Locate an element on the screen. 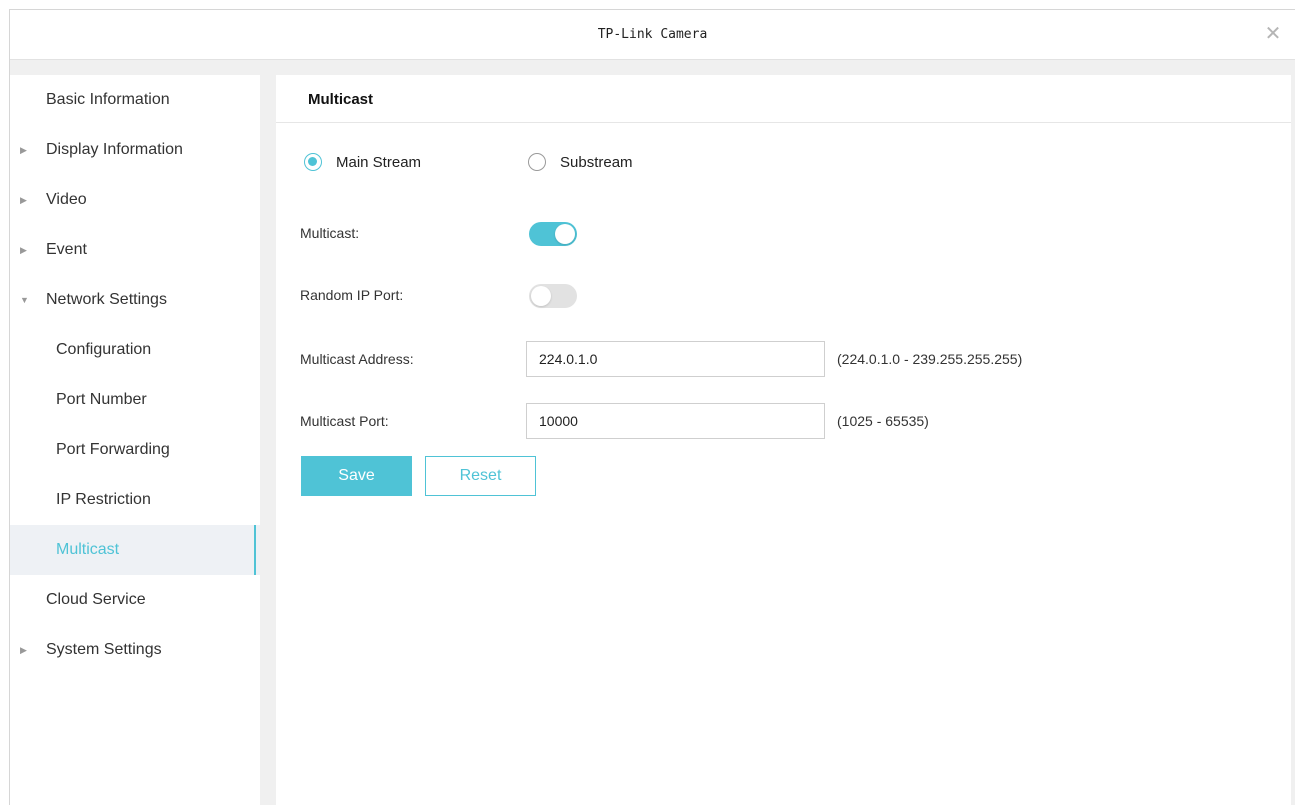  sidebar-item-port-forwarding: Port Forwarding is located at coordinates (135, 450).